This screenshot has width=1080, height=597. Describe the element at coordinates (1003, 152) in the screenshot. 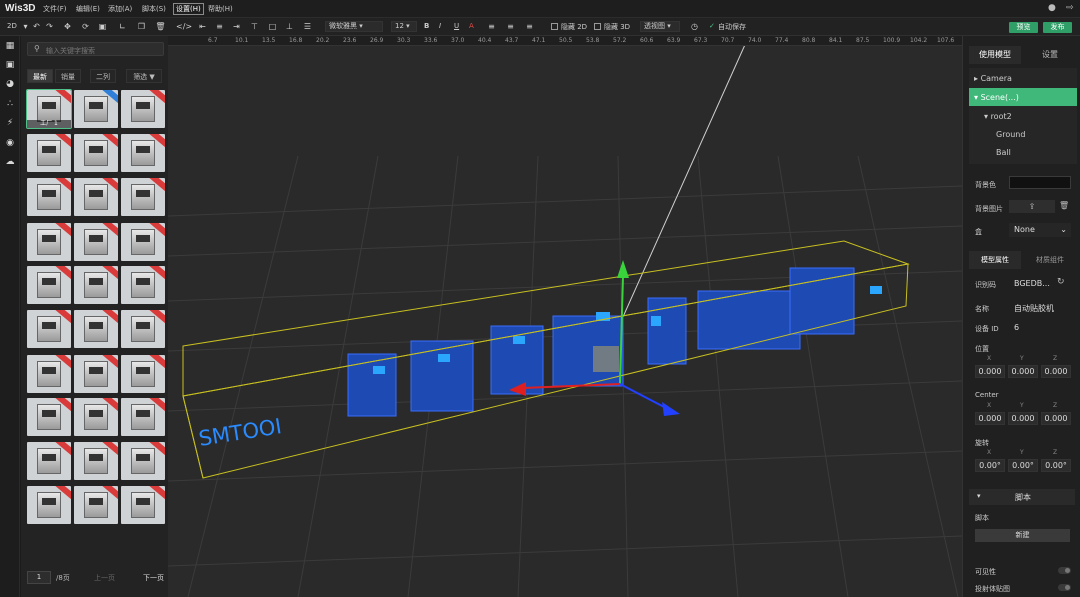

I see `tree-item-ball: Ball` at that location.